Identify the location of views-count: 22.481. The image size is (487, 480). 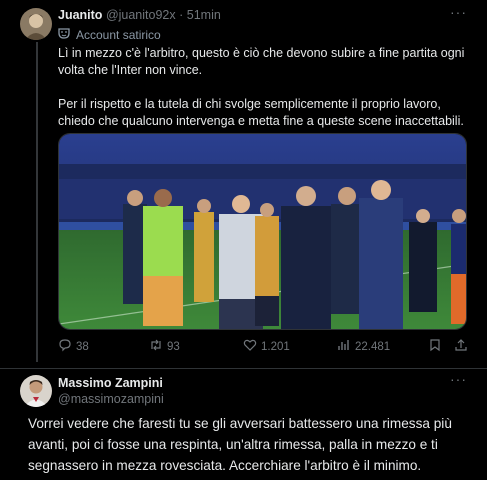
(373, 346).